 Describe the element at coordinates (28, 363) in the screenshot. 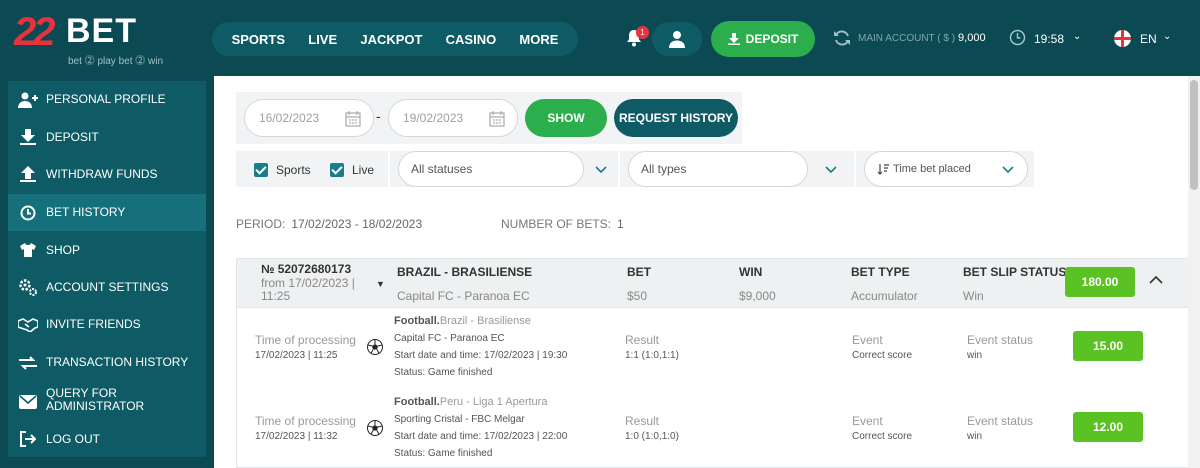

I see `exchange-icon` at that location.